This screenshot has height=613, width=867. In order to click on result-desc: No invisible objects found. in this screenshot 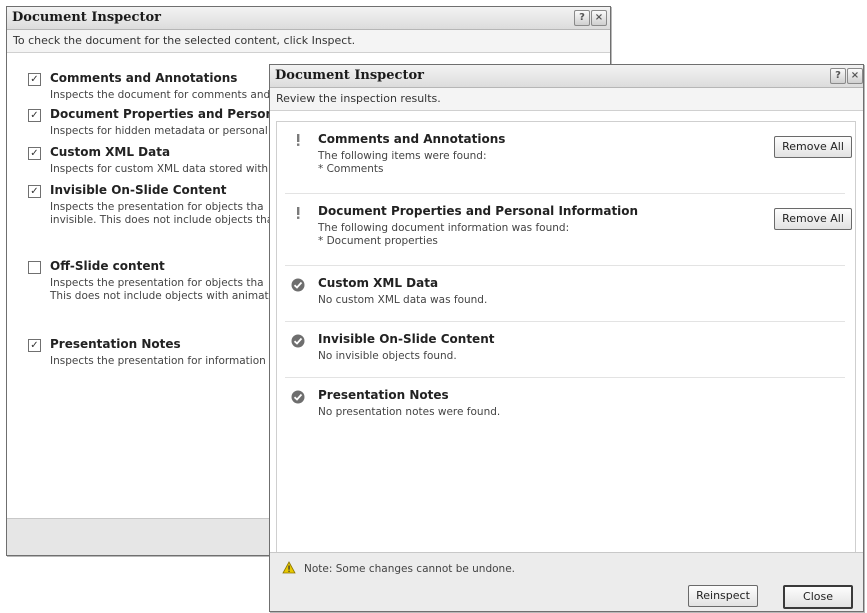, I will do `click(387, 356)`.